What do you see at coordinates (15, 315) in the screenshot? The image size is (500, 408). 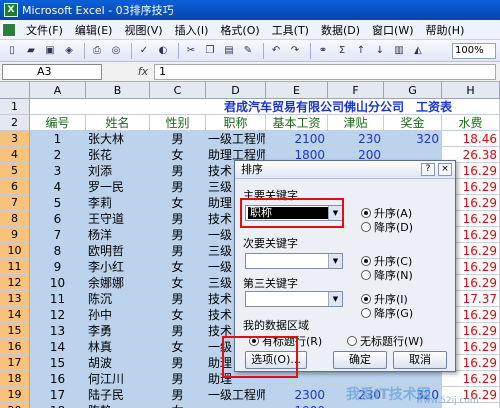 I see `row-header: 14` at bounding box center [15, 315].